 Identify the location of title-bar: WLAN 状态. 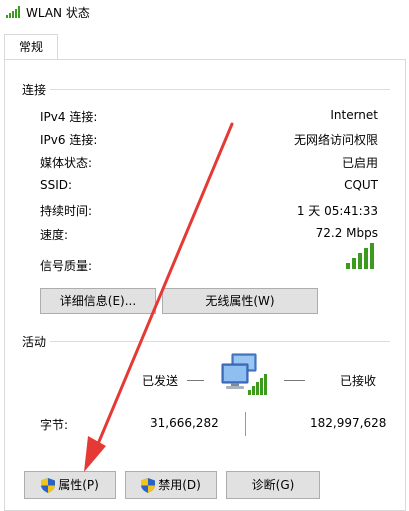
(204, 12).